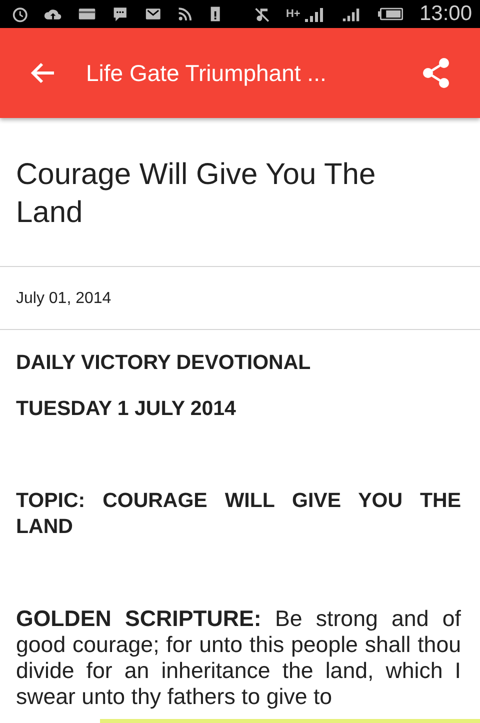  What do you see at coordinates (120, 14) in the screenshot?
I see `chat-bubble-icon` at bounding box center [120, 14].